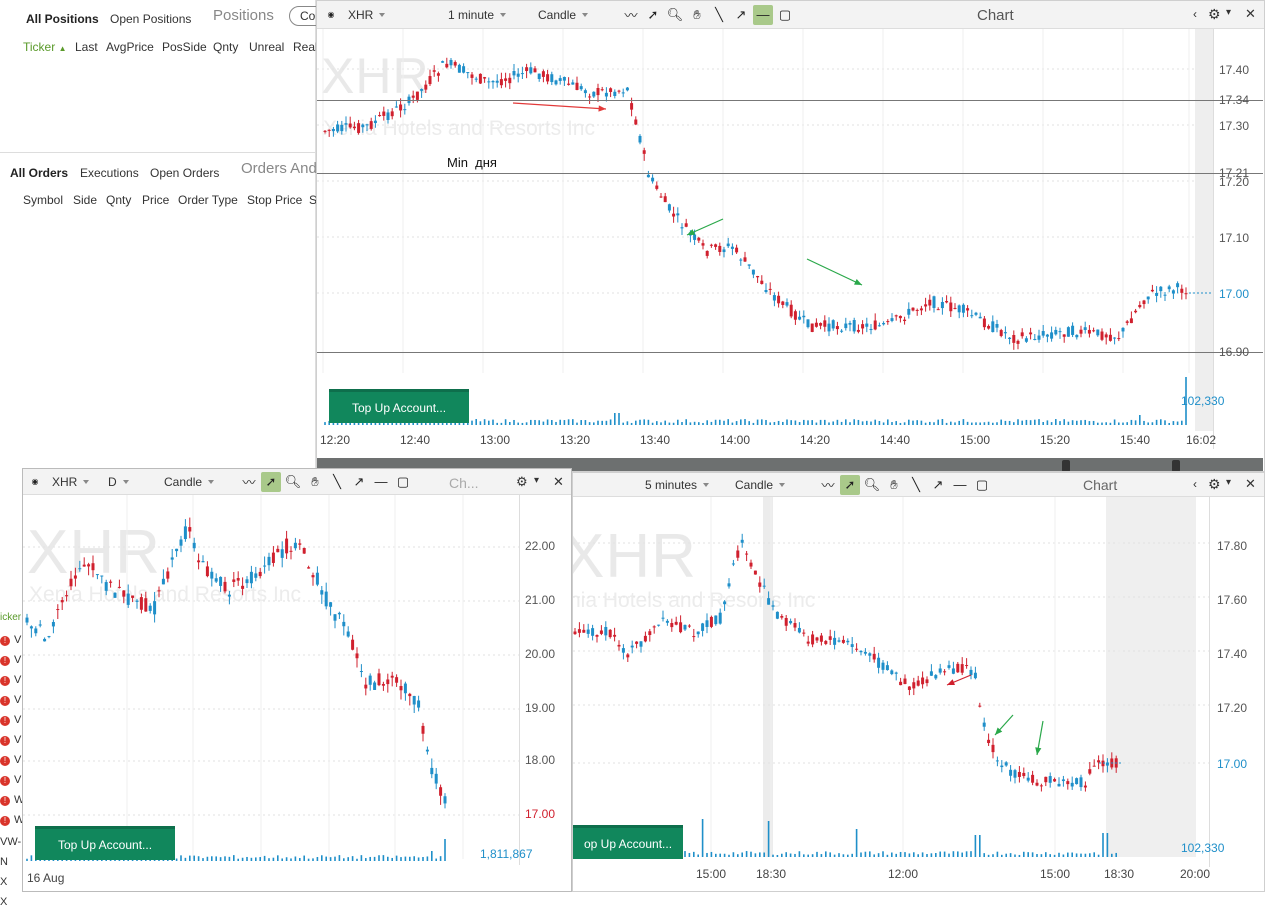 Image resolution: width=1265 pixels, height=908 pixels. I want to click on tab-open-positions: Open Positions, so click(150, 19).